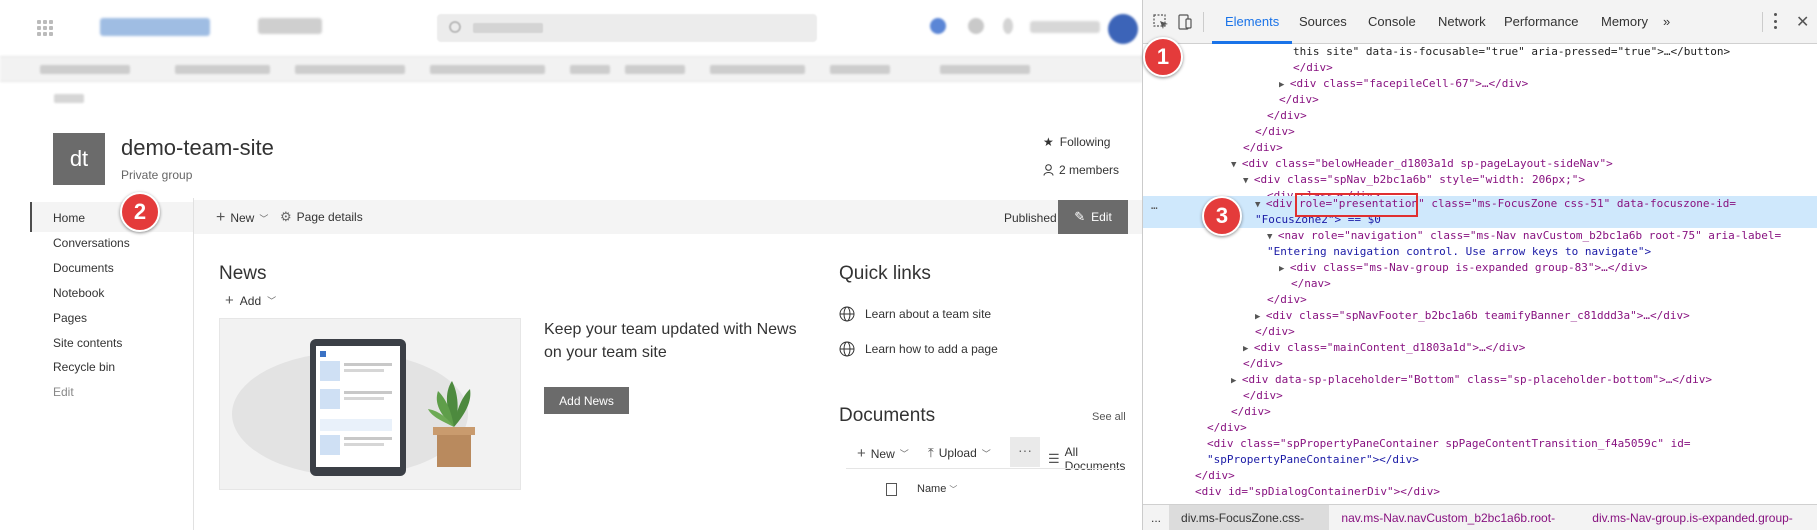 This screenshot has height=530, width=1817. I want to click on search-input, so click(627, 28).